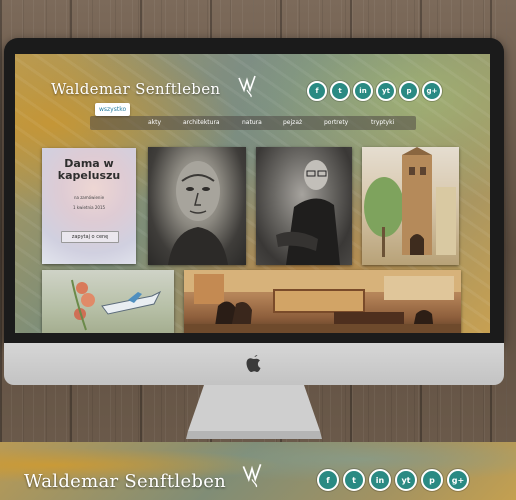 The image size is (516, 500). What do you see at coordinates (89, 169) in the screenshot?
I see `painting-title: Dama w kapeluszu` at bounding box center [89, 169].